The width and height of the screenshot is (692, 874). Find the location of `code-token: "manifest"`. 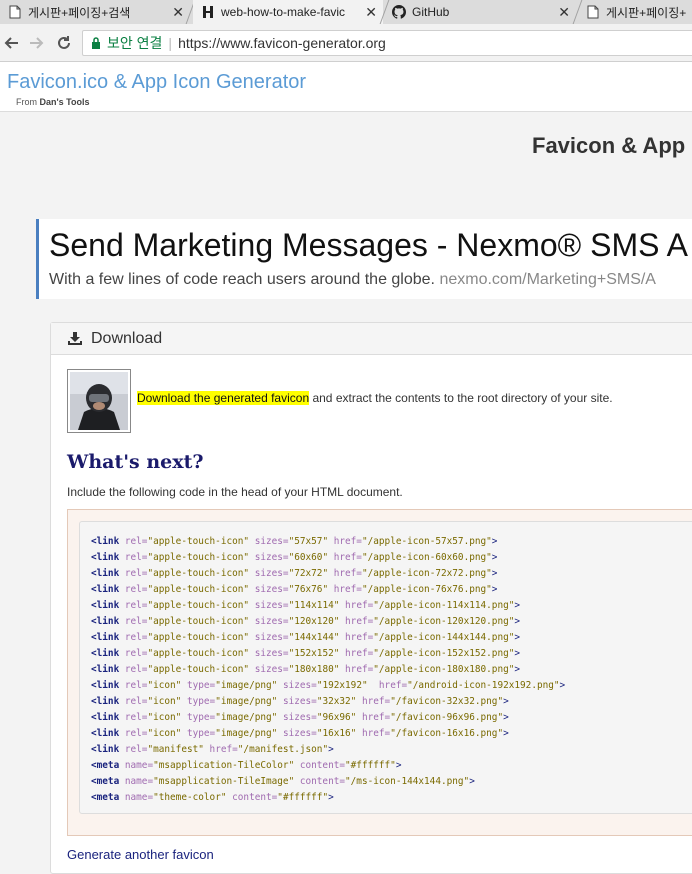

code-token: "manifest" is located at coordinates (178, 749).